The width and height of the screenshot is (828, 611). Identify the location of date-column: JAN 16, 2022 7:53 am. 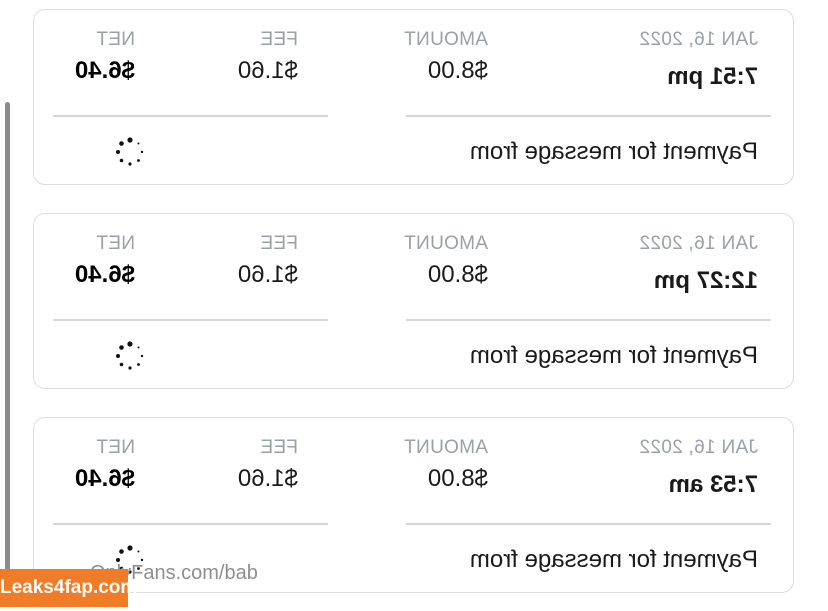
(698, 468).